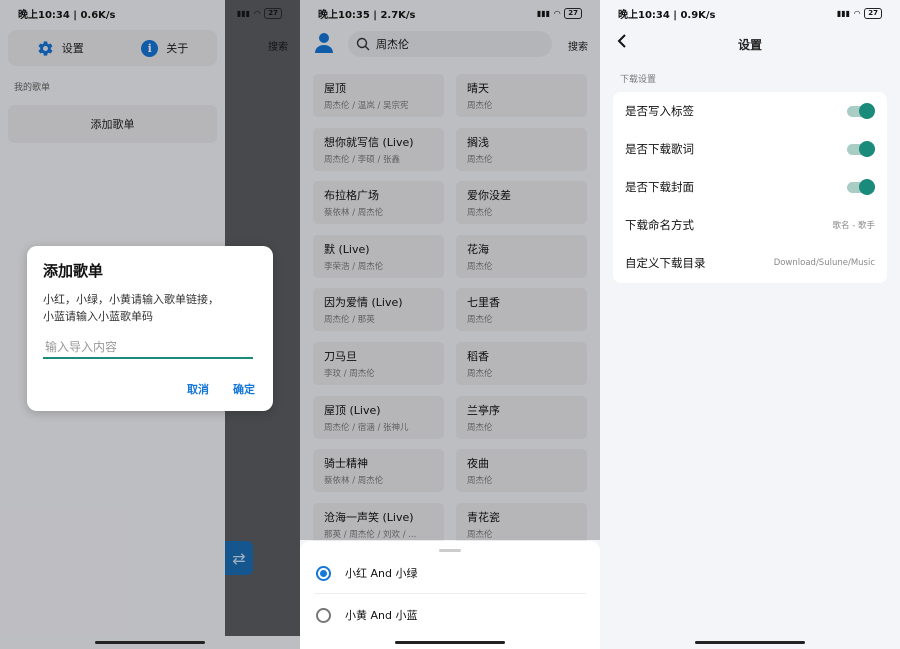 This screenshot has height=649, width=900. What do you see at coordinates (323, 573) in the screenshot?
I see `radio-selected-icon` at bounding box center [323, 573].